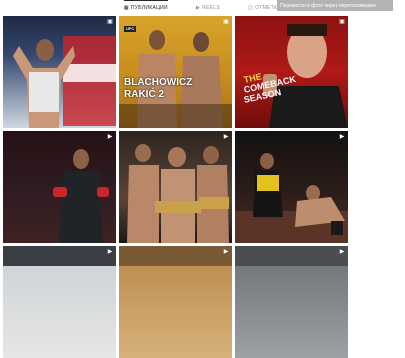  Describe the element at coordinates (130, 29) in the screenshot. I see `poster-logo: UFC` at that location.